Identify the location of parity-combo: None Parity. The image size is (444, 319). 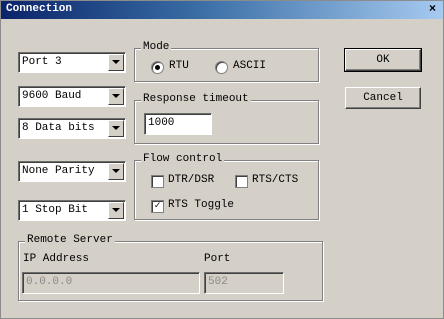
(72, 171).